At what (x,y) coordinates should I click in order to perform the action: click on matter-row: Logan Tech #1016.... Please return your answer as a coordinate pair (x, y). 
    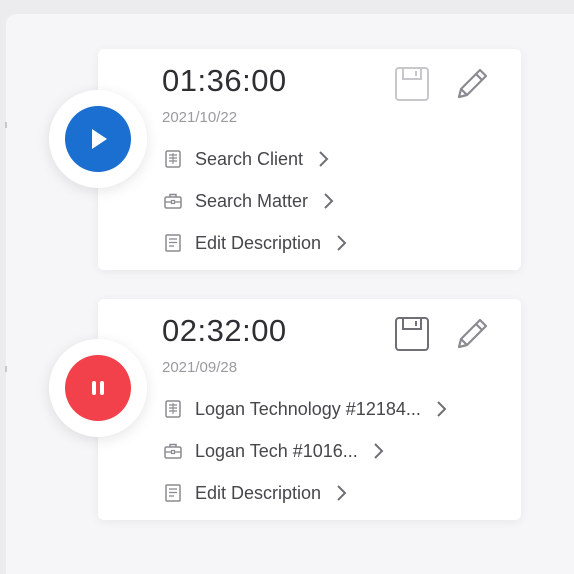
    Looking at the image, I should click on (274, 451).